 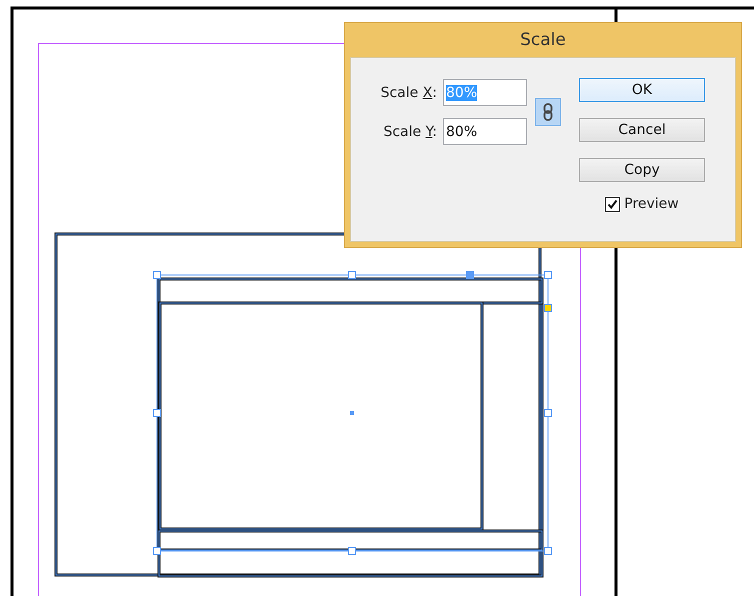 I want to click on scale-field: 80%, so click(x=485, y=131).